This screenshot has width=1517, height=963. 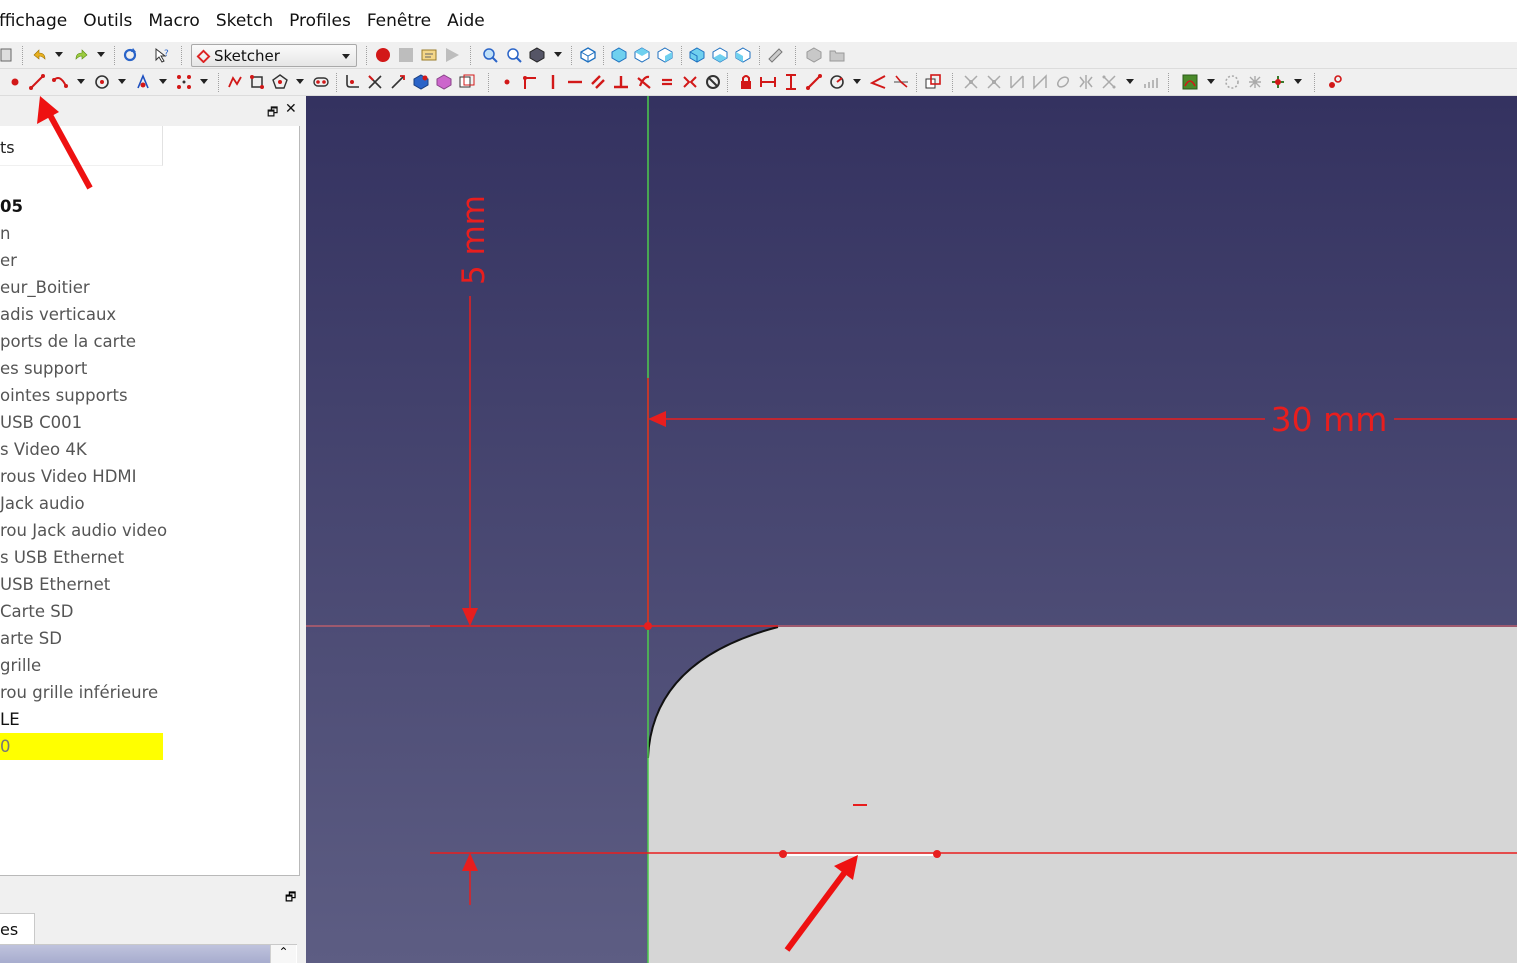 I want to click on fit-all-icon, so click(x=490, y=55).